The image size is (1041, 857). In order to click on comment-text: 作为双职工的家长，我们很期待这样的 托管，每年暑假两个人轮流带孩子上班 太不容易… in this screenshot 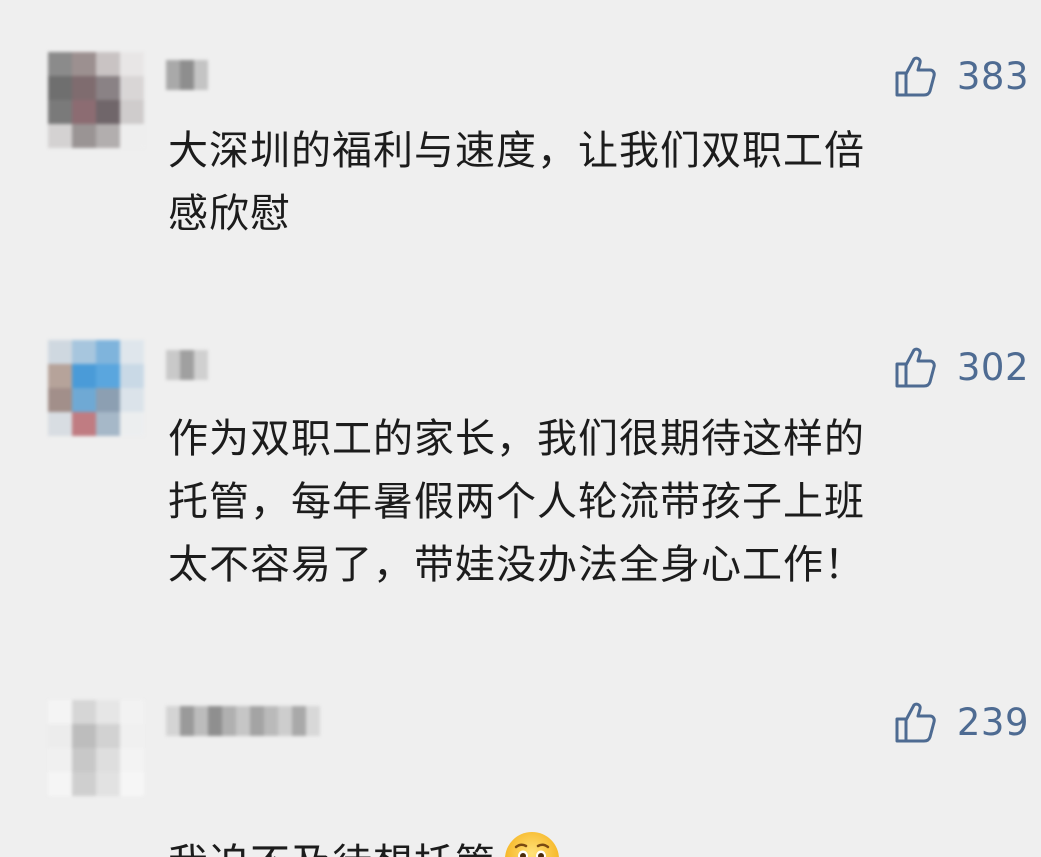, I will do `click(516, 502)`.